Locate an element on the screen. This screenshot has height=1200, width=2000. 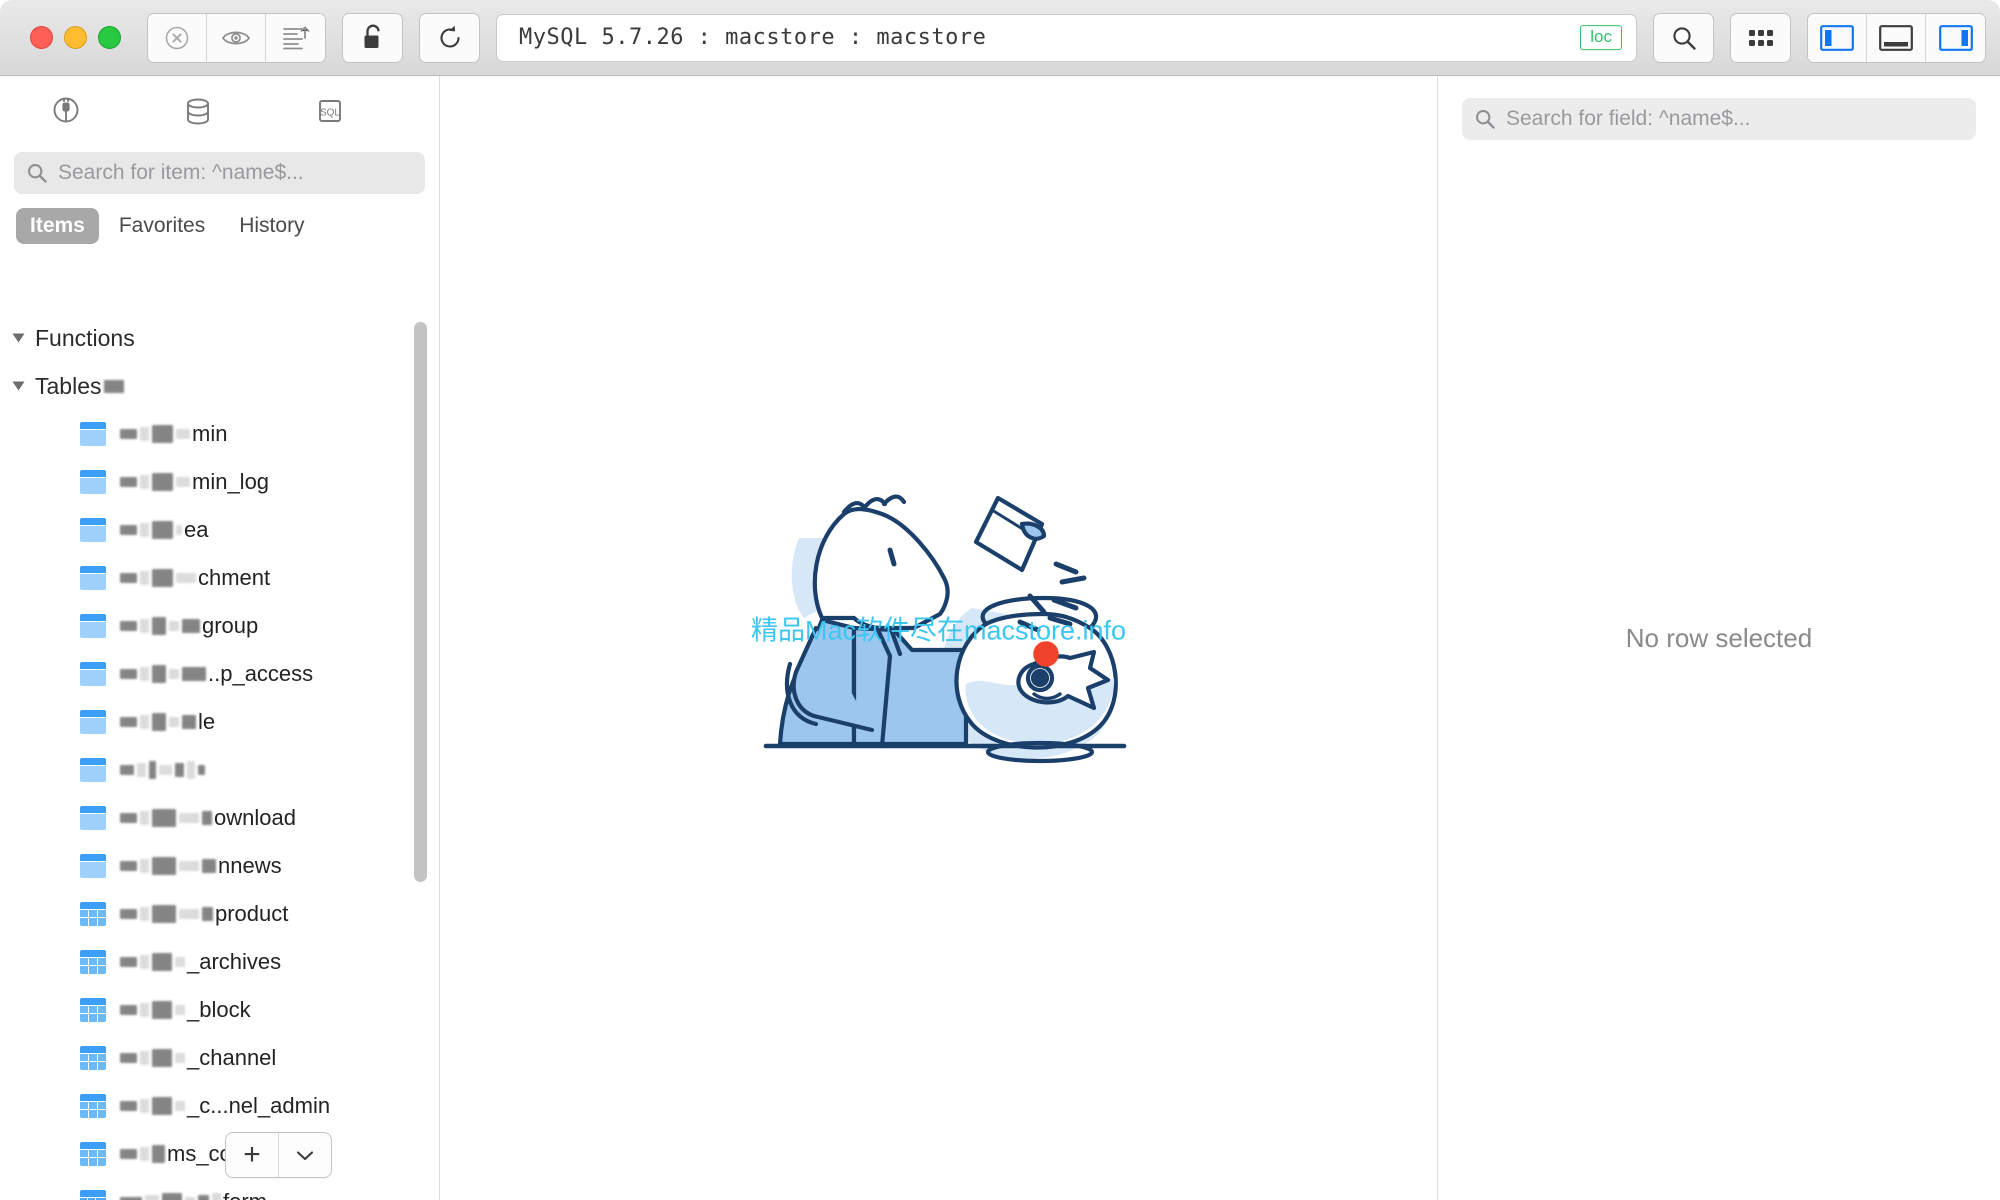
table-list-item: _block is located at coordinates (220, 1010).